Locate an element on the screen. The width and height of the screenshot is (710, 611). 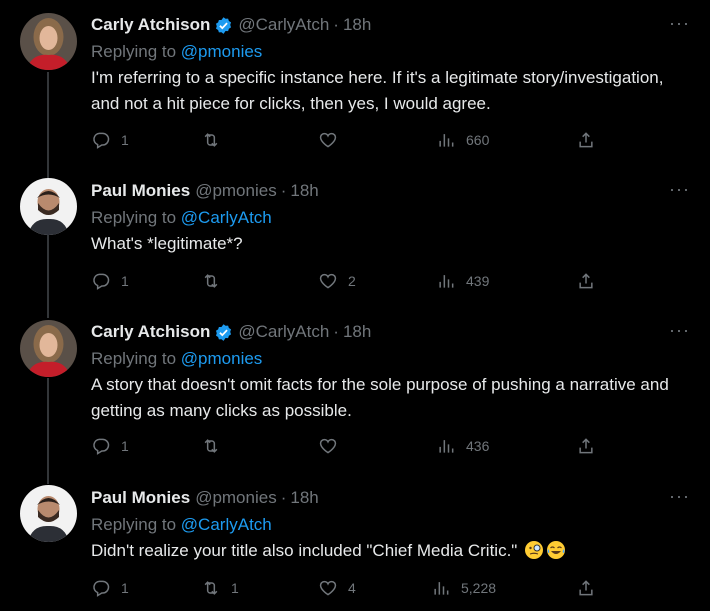
views-button: 436 is located at coordinates (462, 446).